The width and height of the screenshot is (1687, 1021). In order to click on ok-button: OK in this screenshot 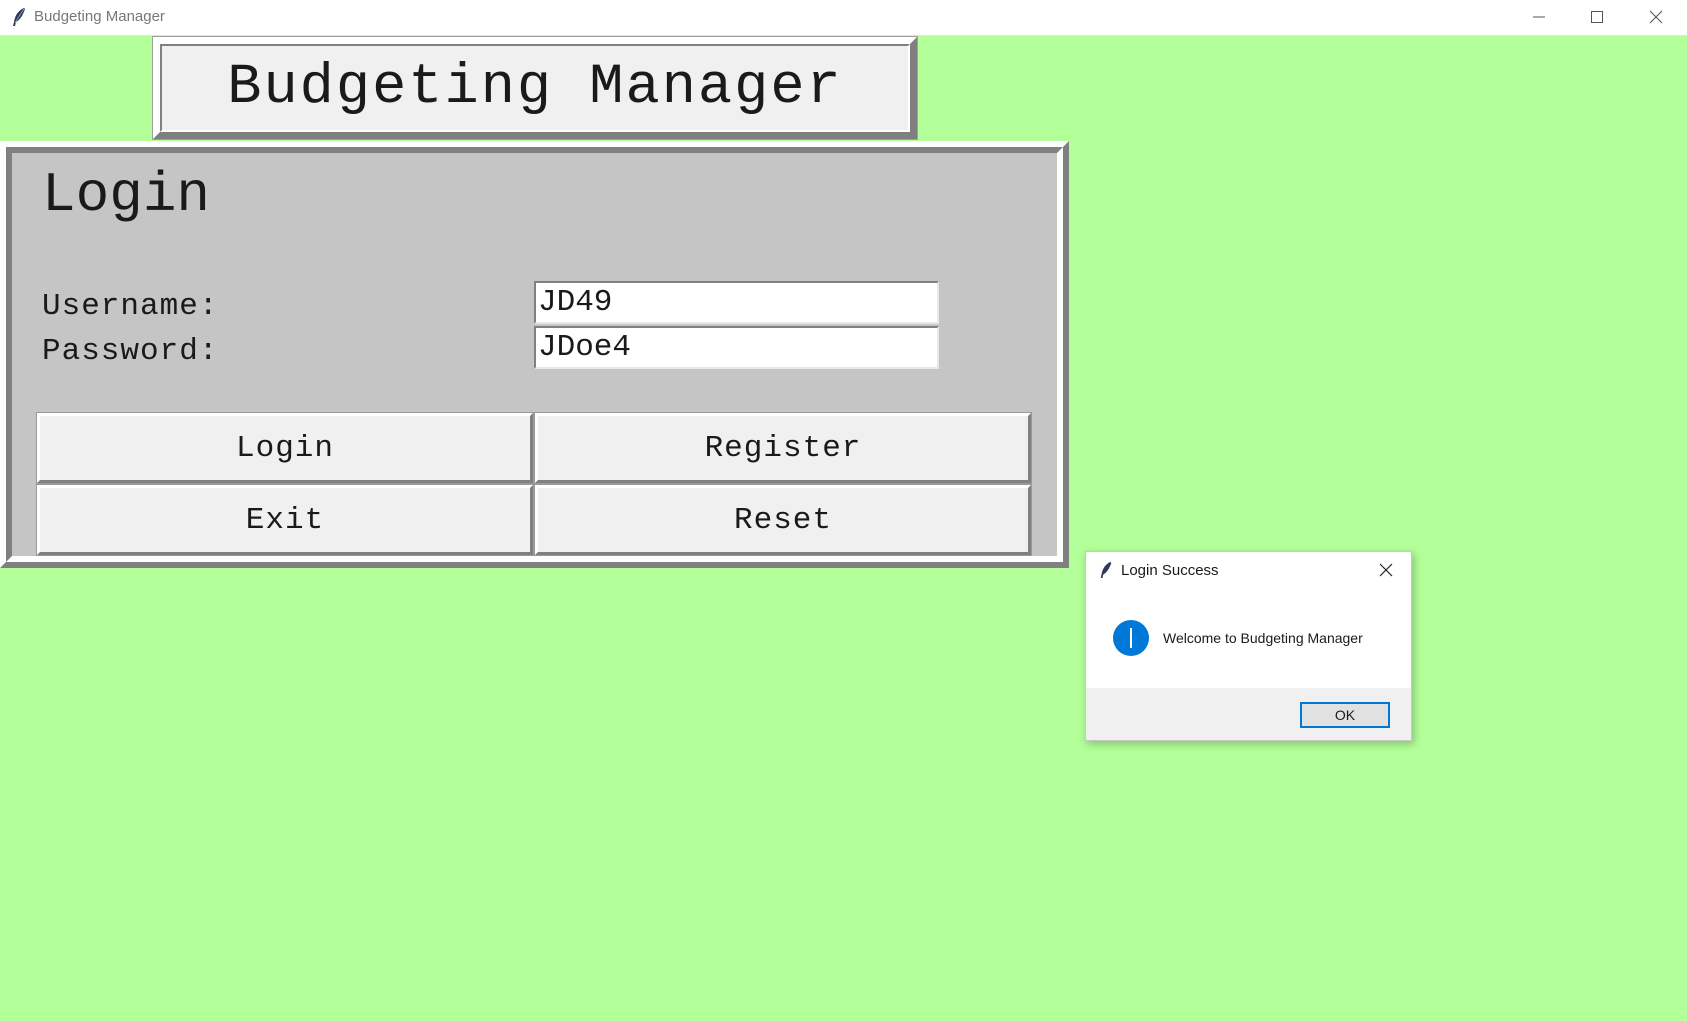, I will do `click(1345, 715)`.